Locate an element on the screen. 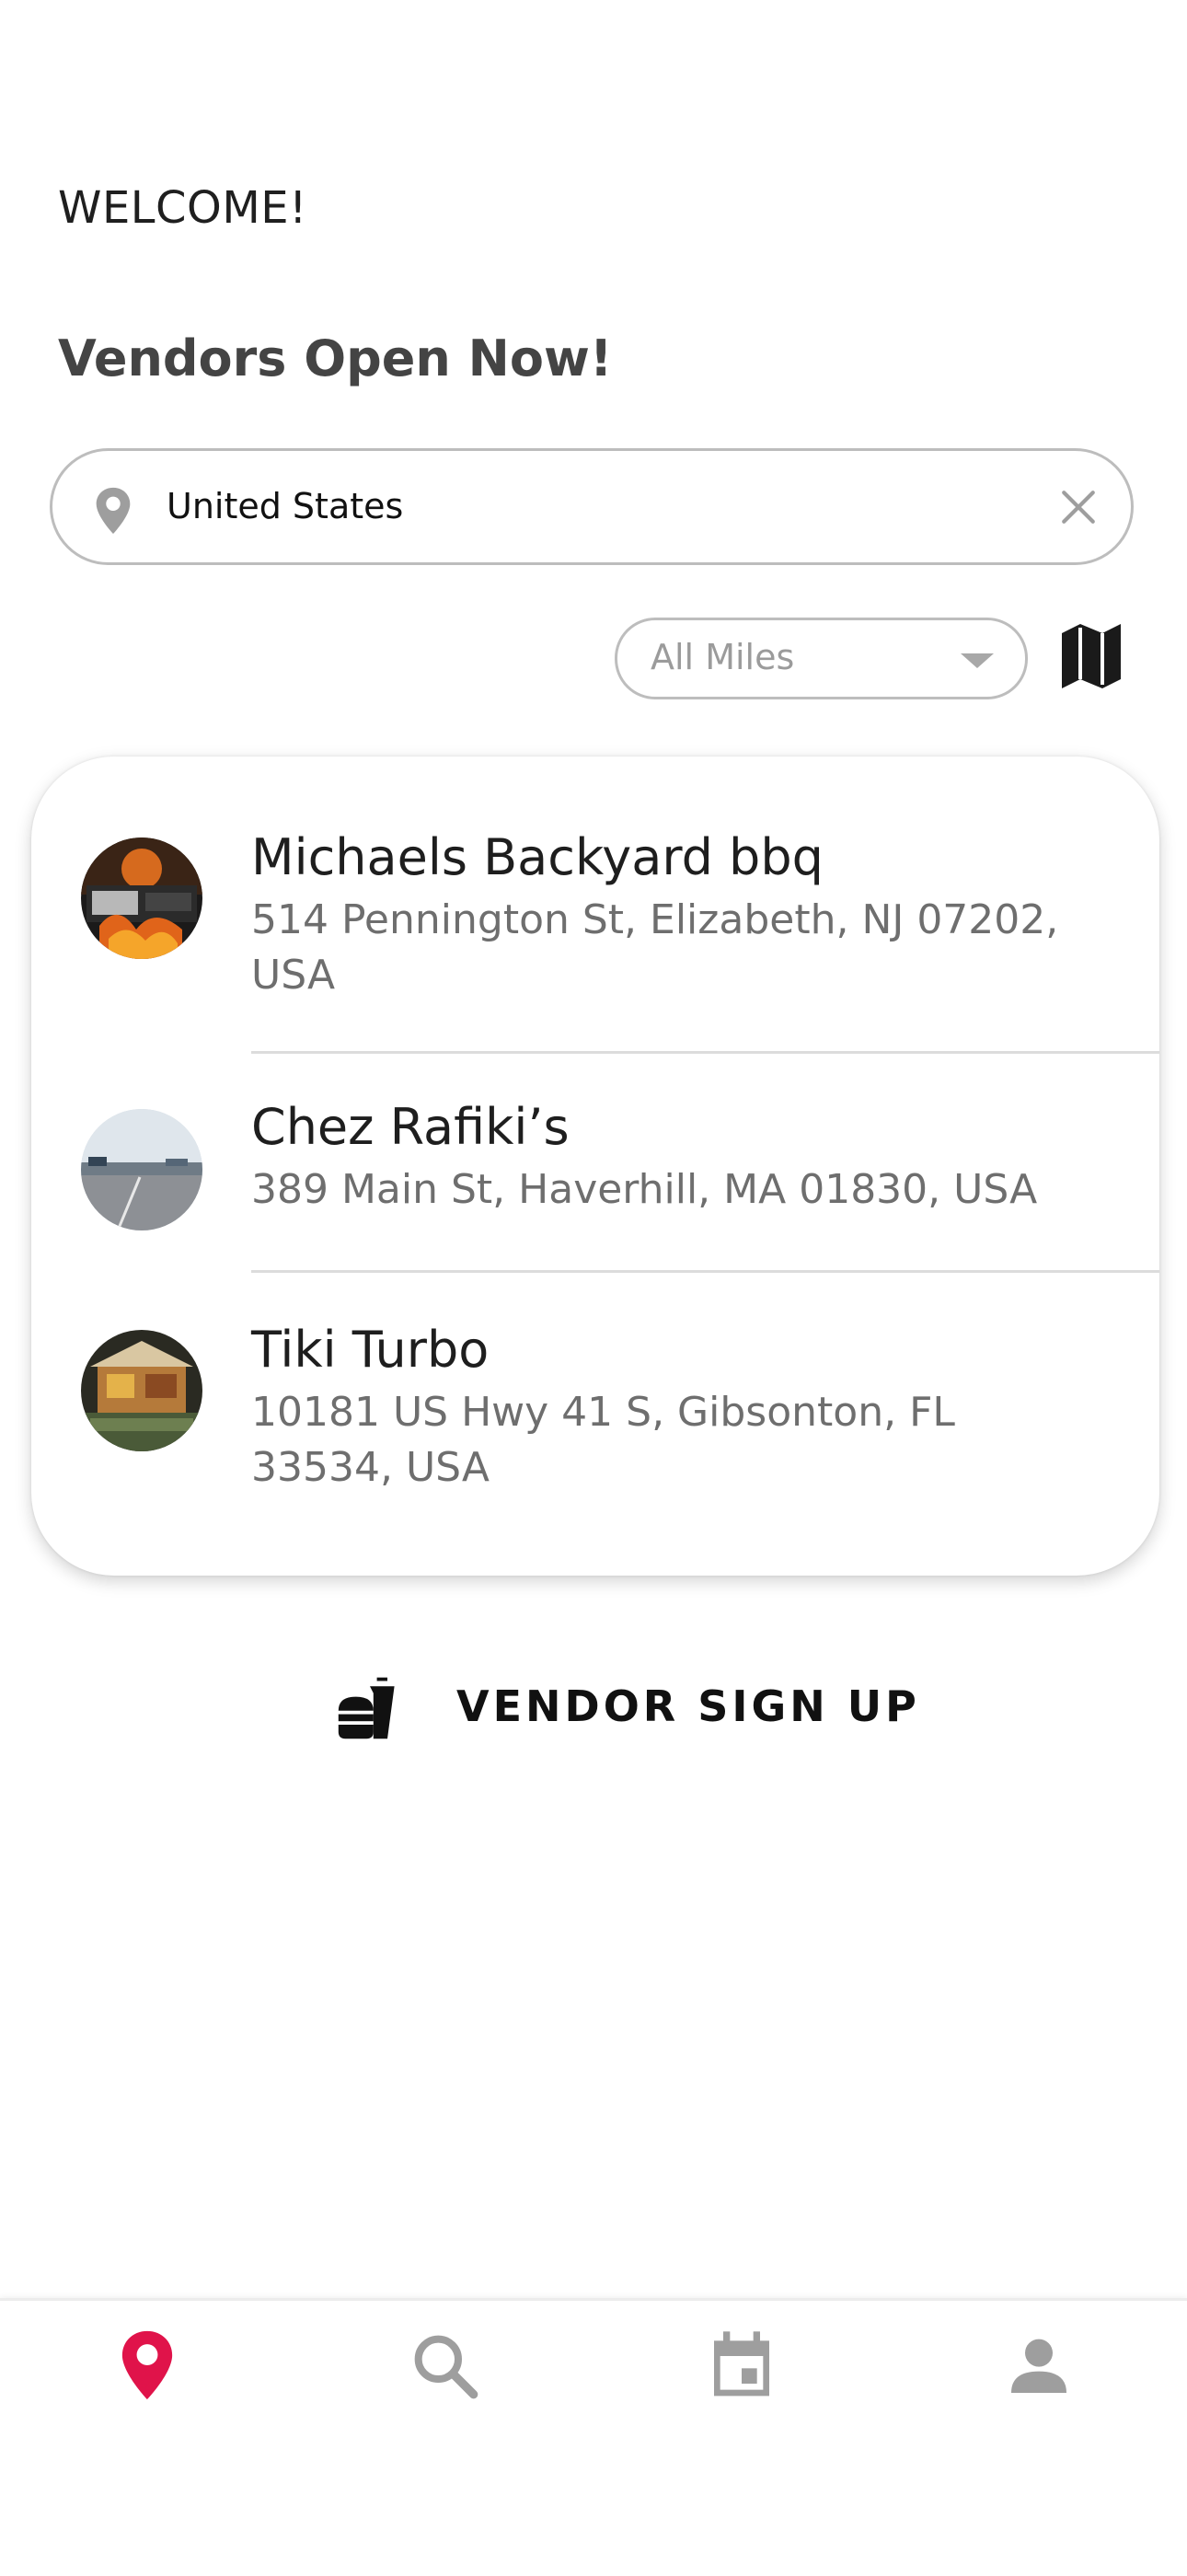 The width and height of the screenshot is (1187, 2576). location-pin-icon is located at coordinates (113, 511).